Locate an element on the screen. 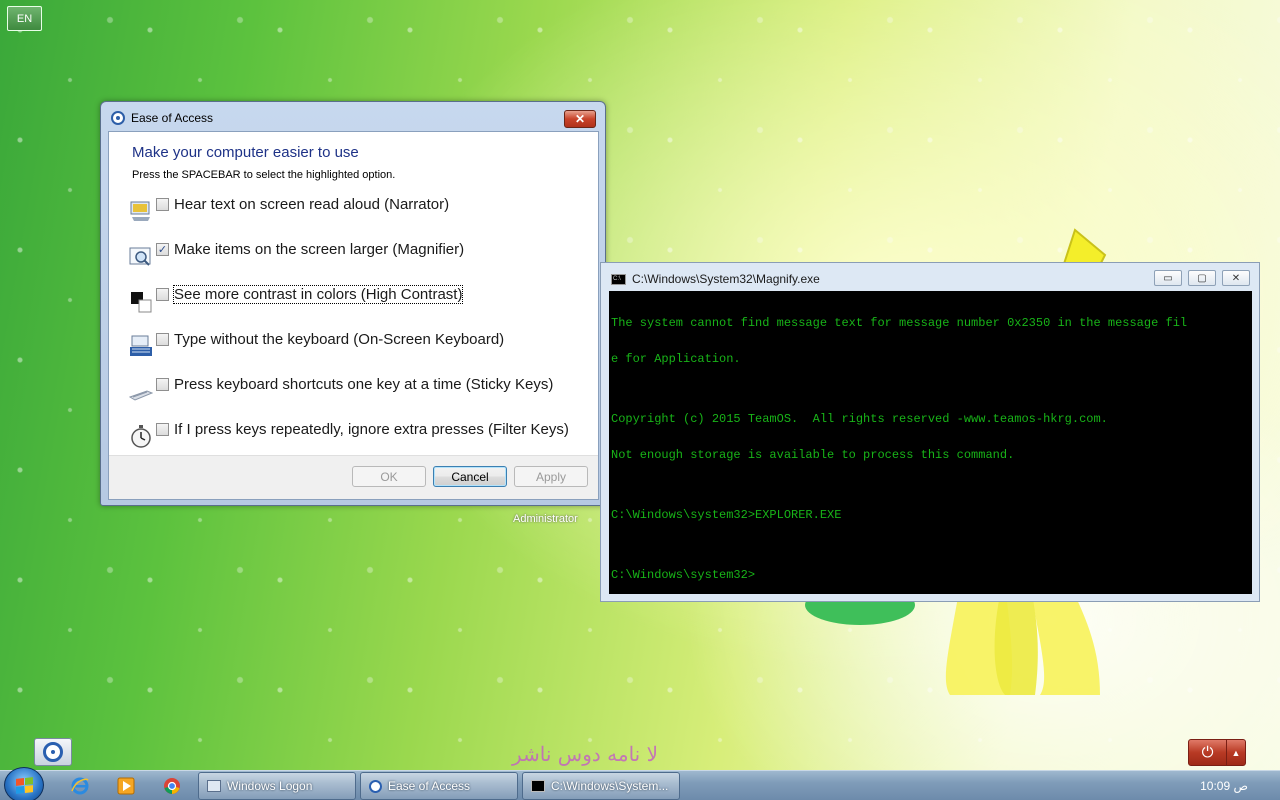  taskbar-item-ease-of-access: Ease of Access is located at coordinates (439, 786).